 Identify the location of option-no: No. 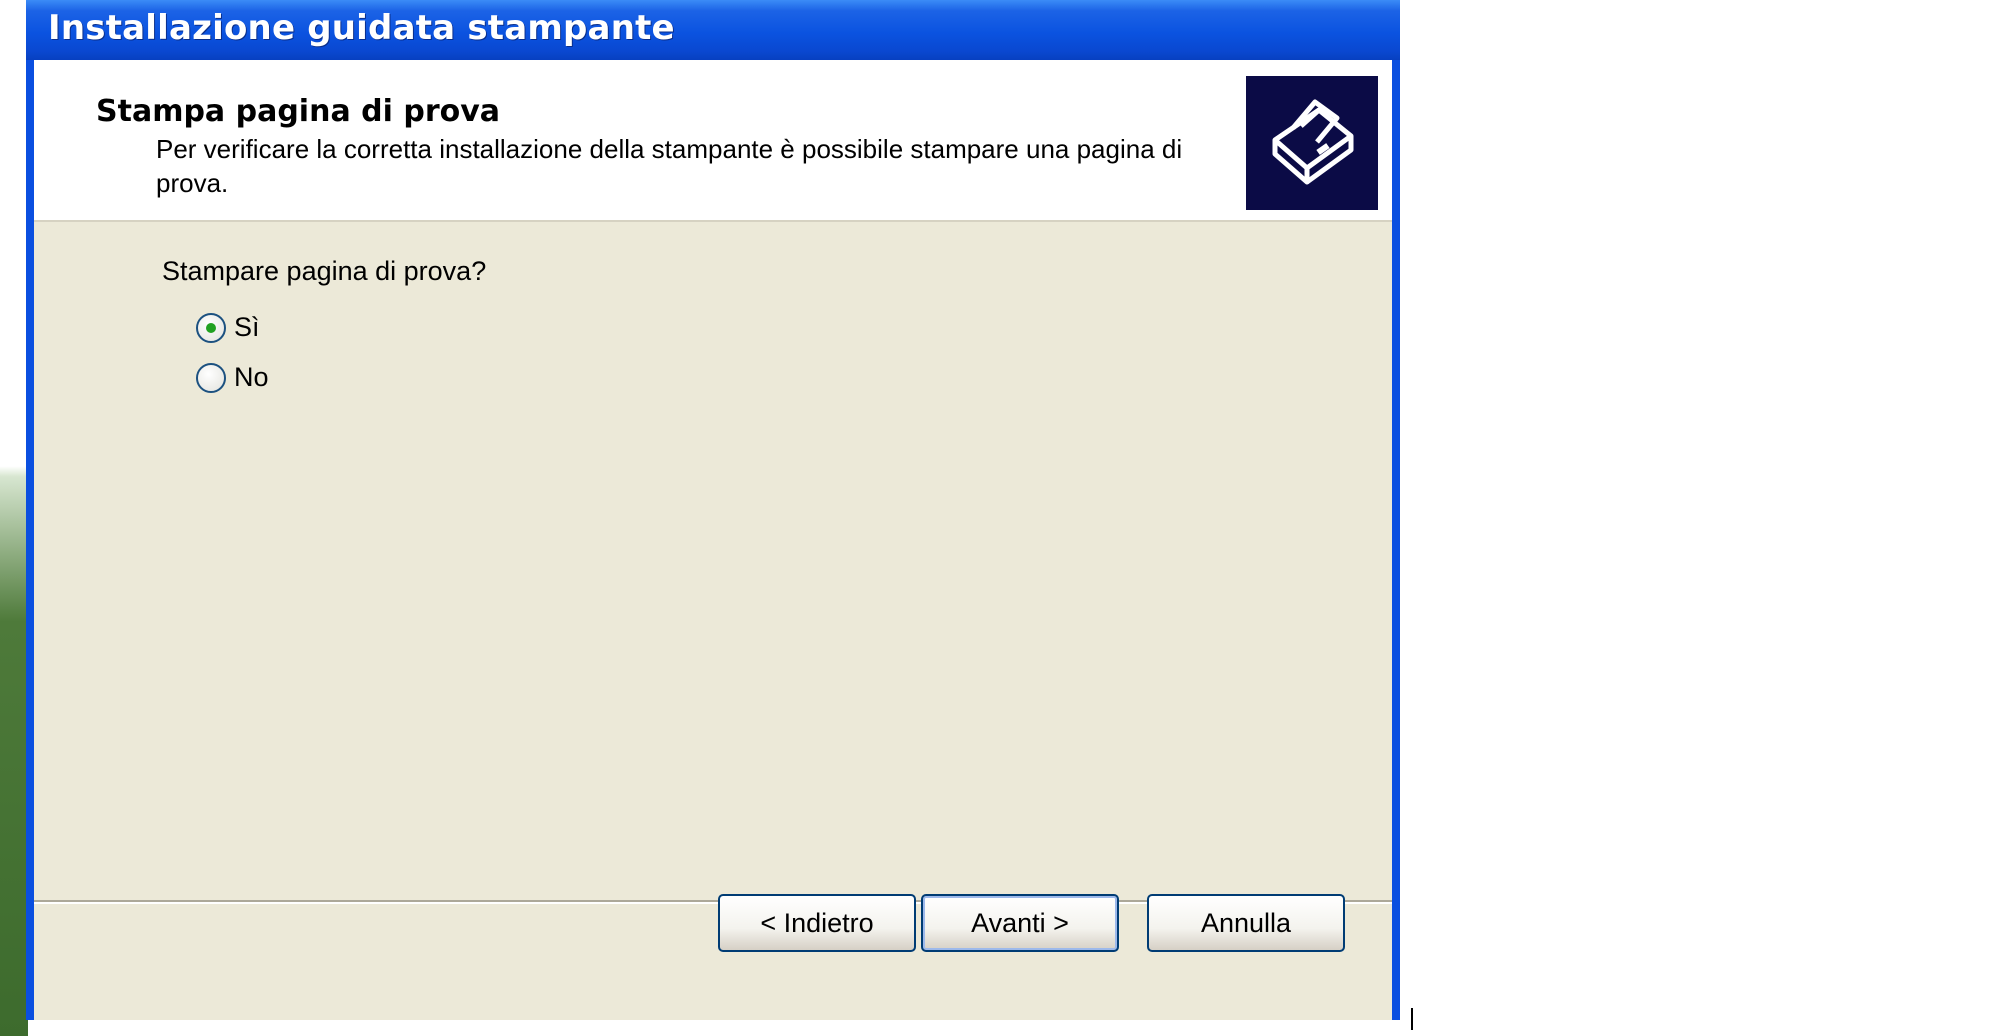
(232, 377).